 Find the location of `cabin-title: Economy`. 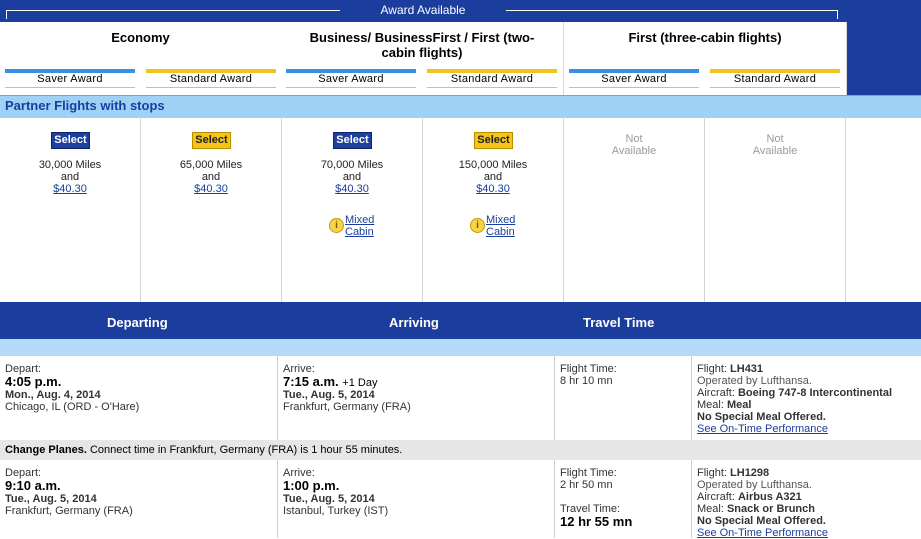

cabin-title: Economy is located at coordinates (140, 37).